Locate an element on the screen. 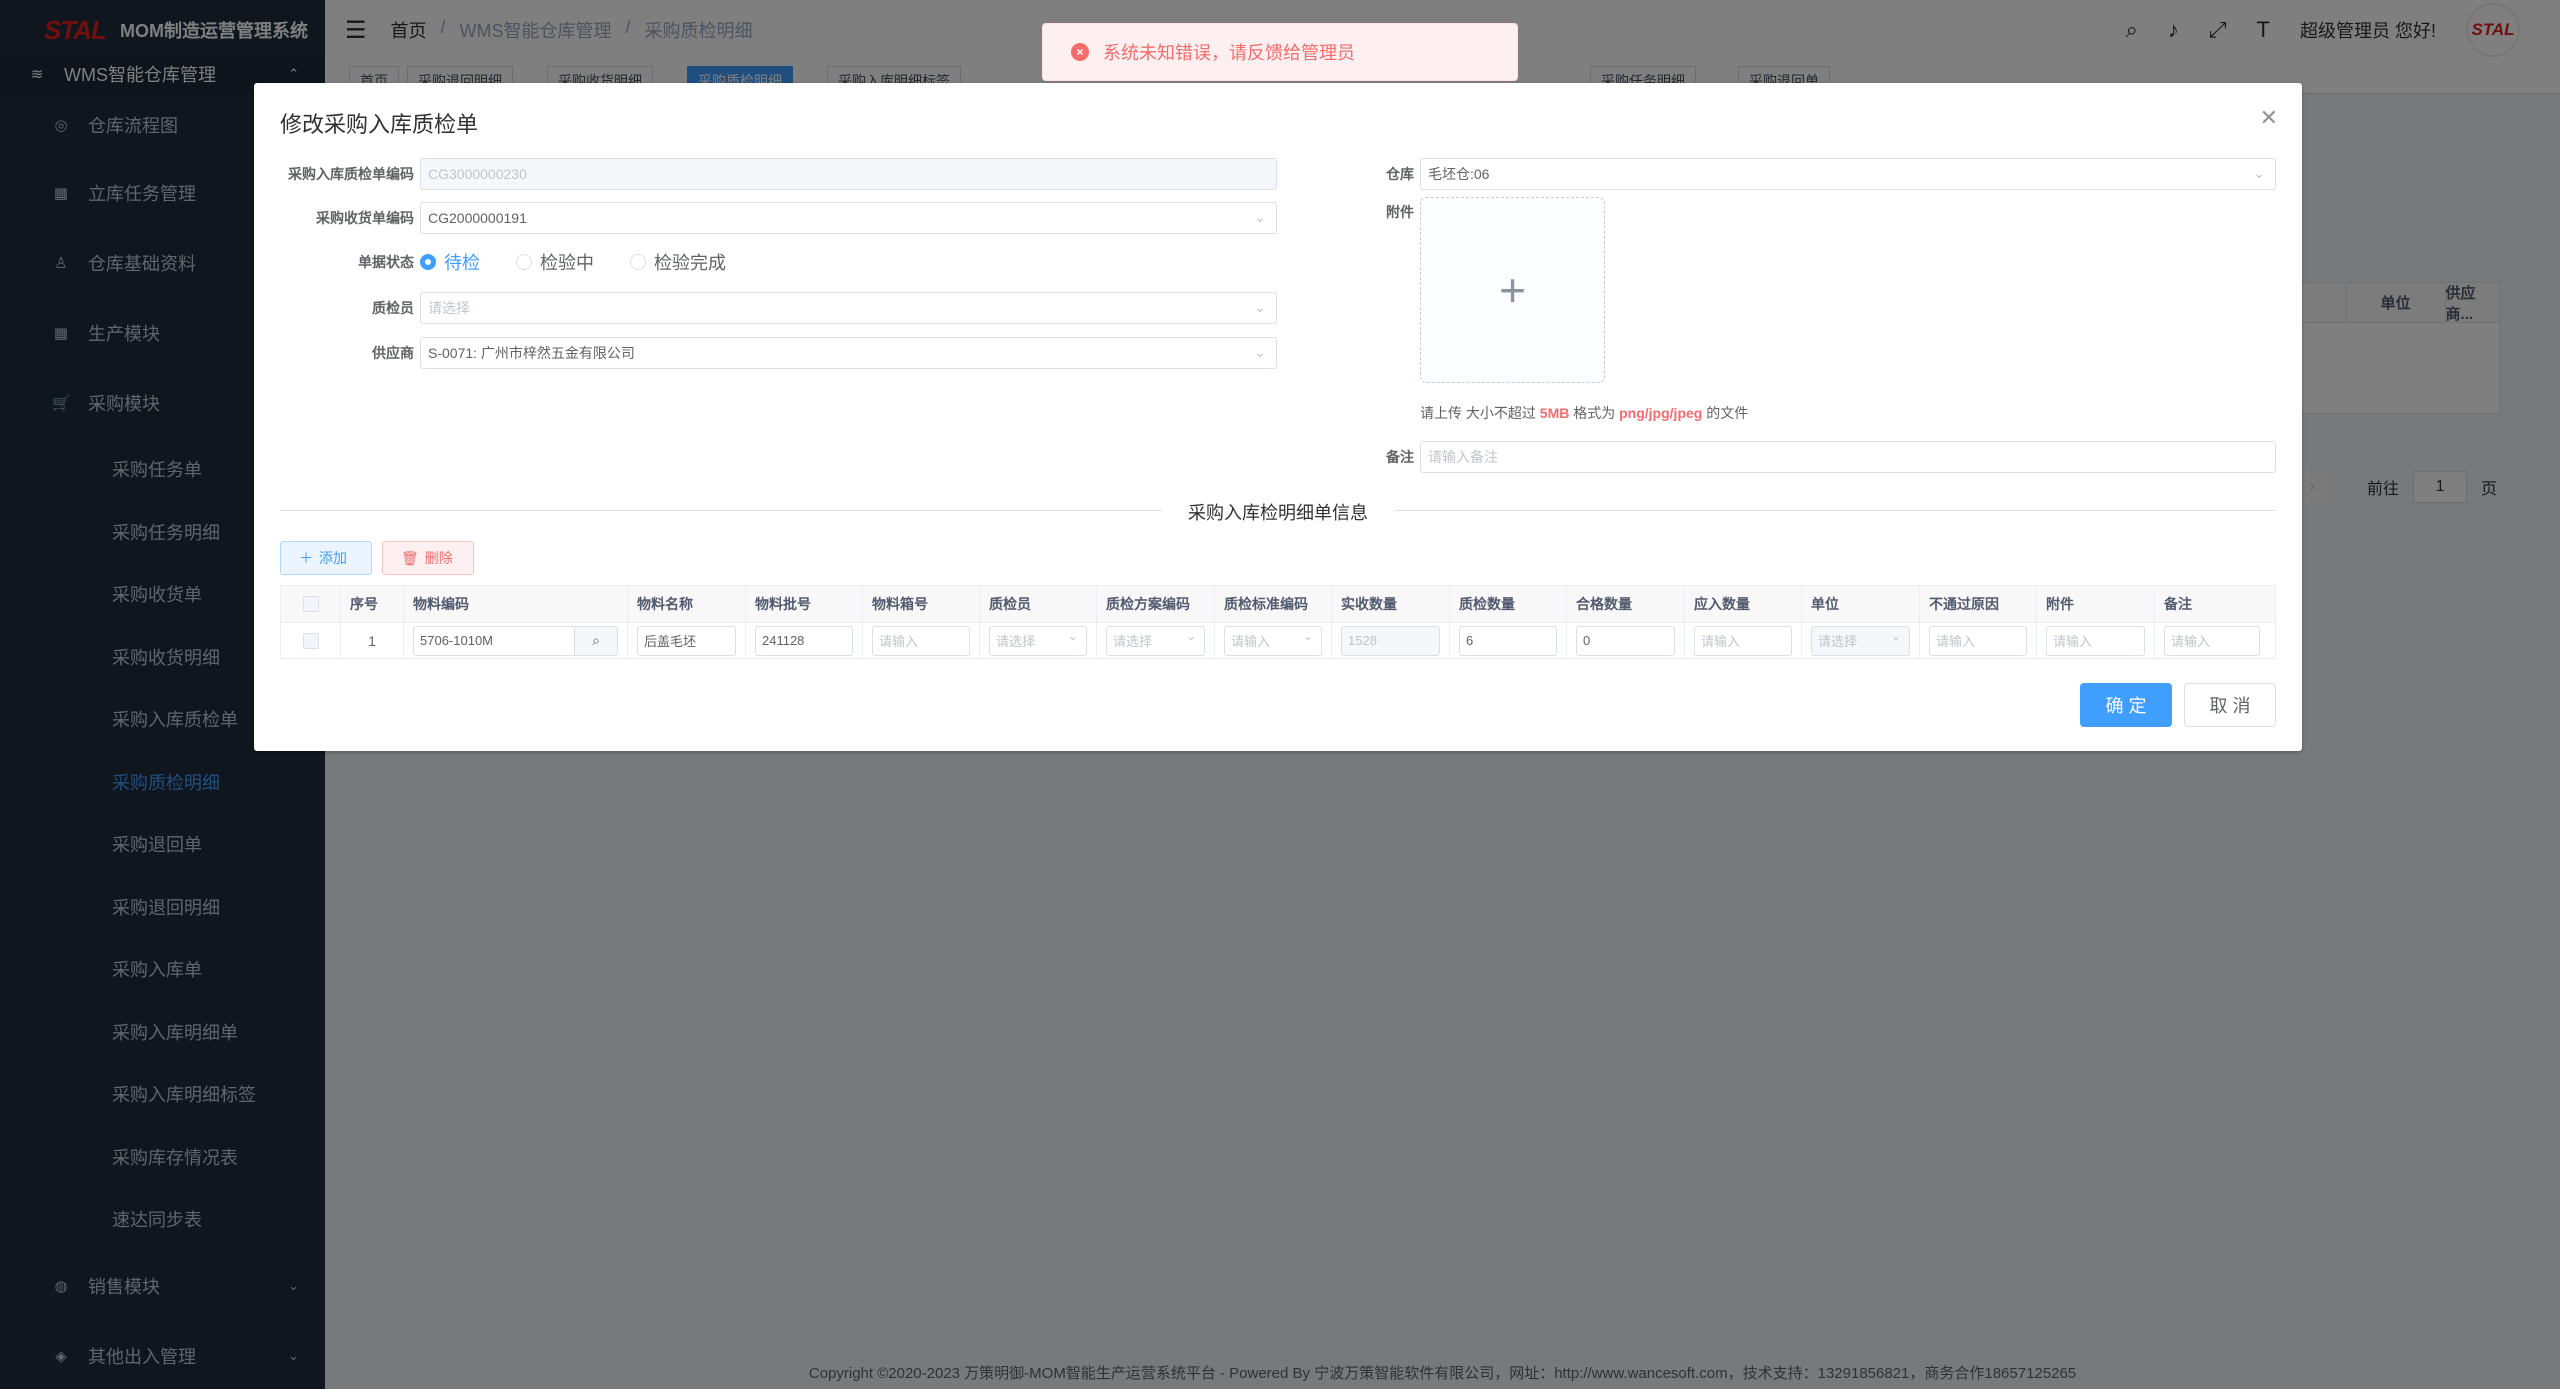  close-icon: ✕ is located at coordinates (2269, 118).